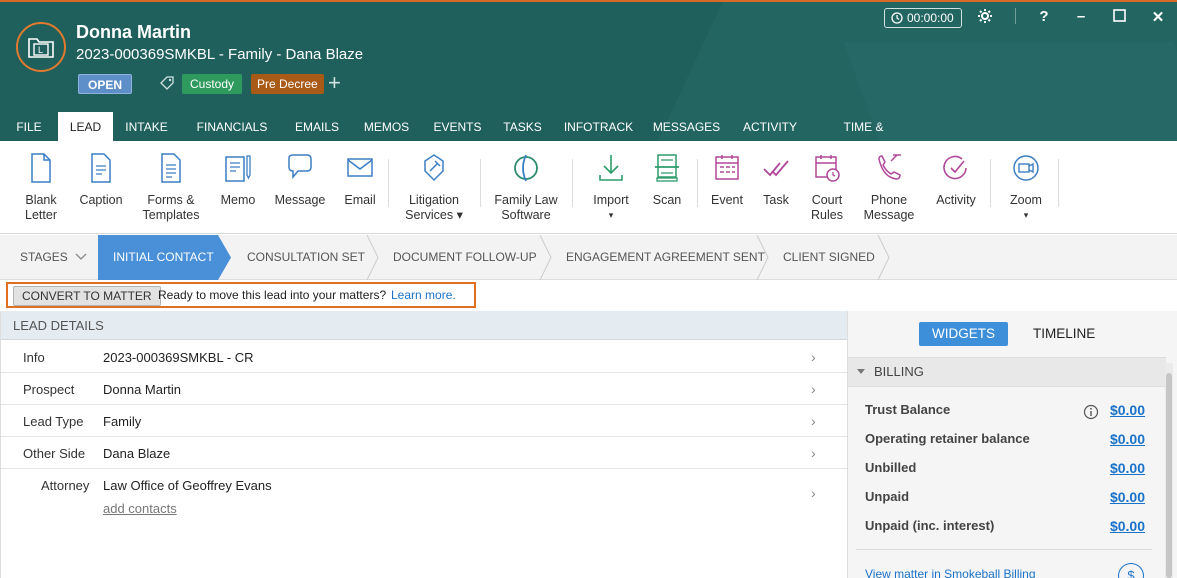  I want to click on stage-separator, so click(545, 257).